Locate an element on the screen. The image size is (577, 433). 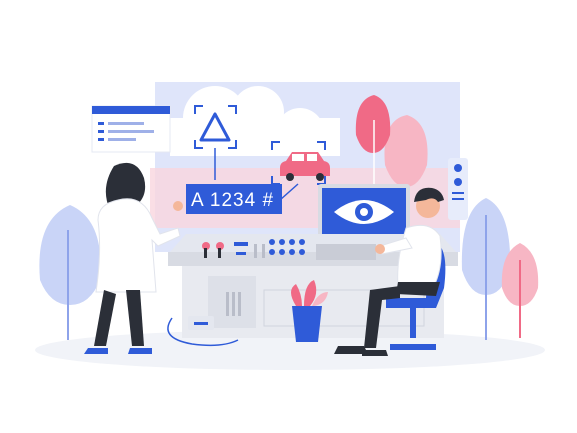
tree-right-pink is located at coordinates (520, 290).